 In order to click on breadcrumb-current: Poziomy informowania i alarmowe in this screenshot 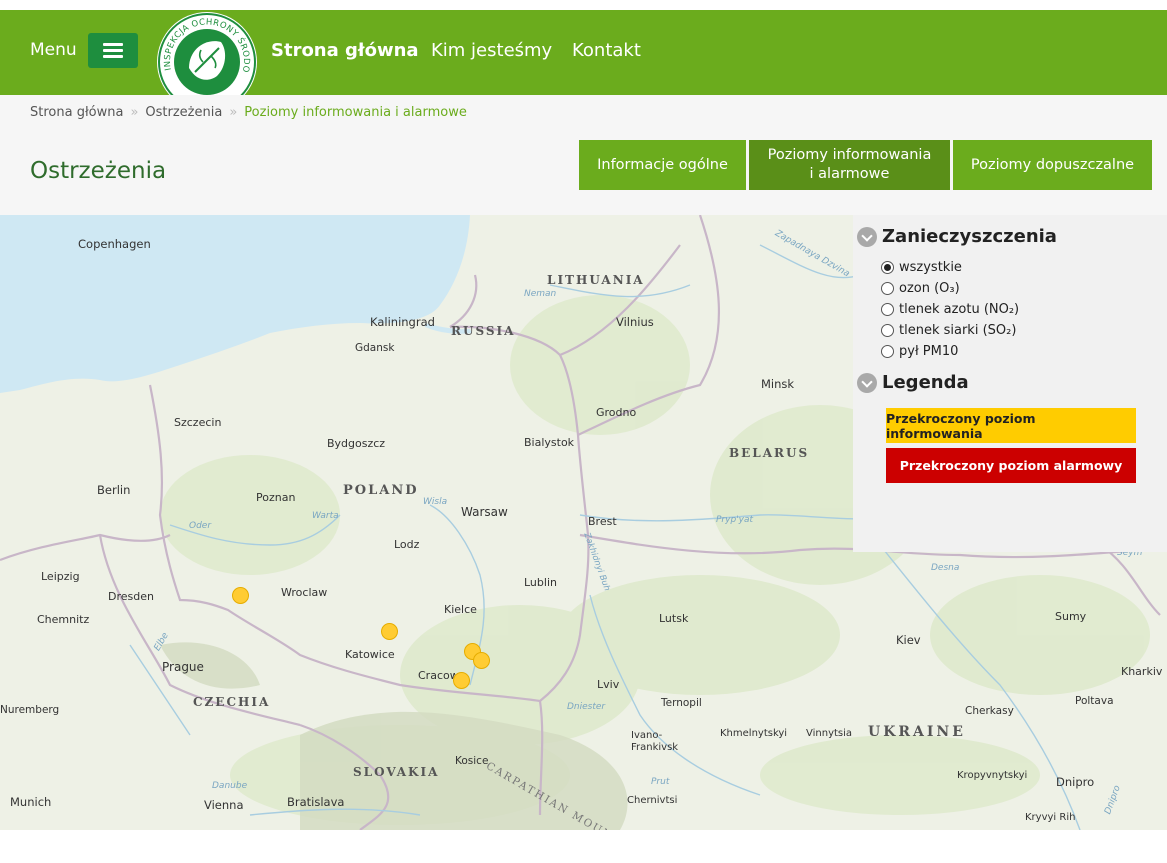, I will do `click(355, 112)`.